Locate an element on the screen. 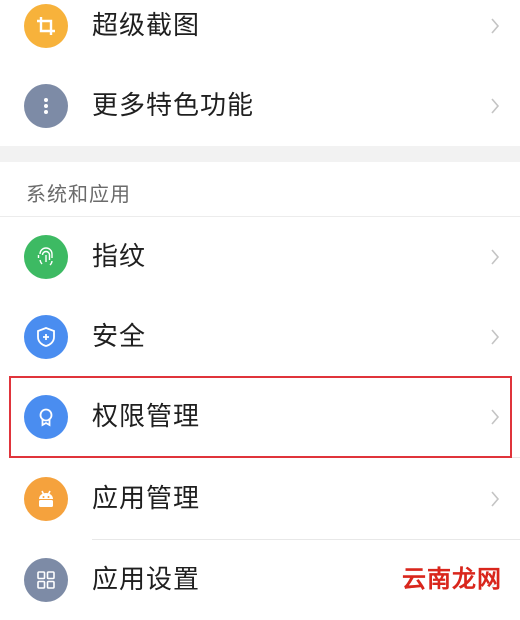  grid-icon is located at coordinates (46, 580).